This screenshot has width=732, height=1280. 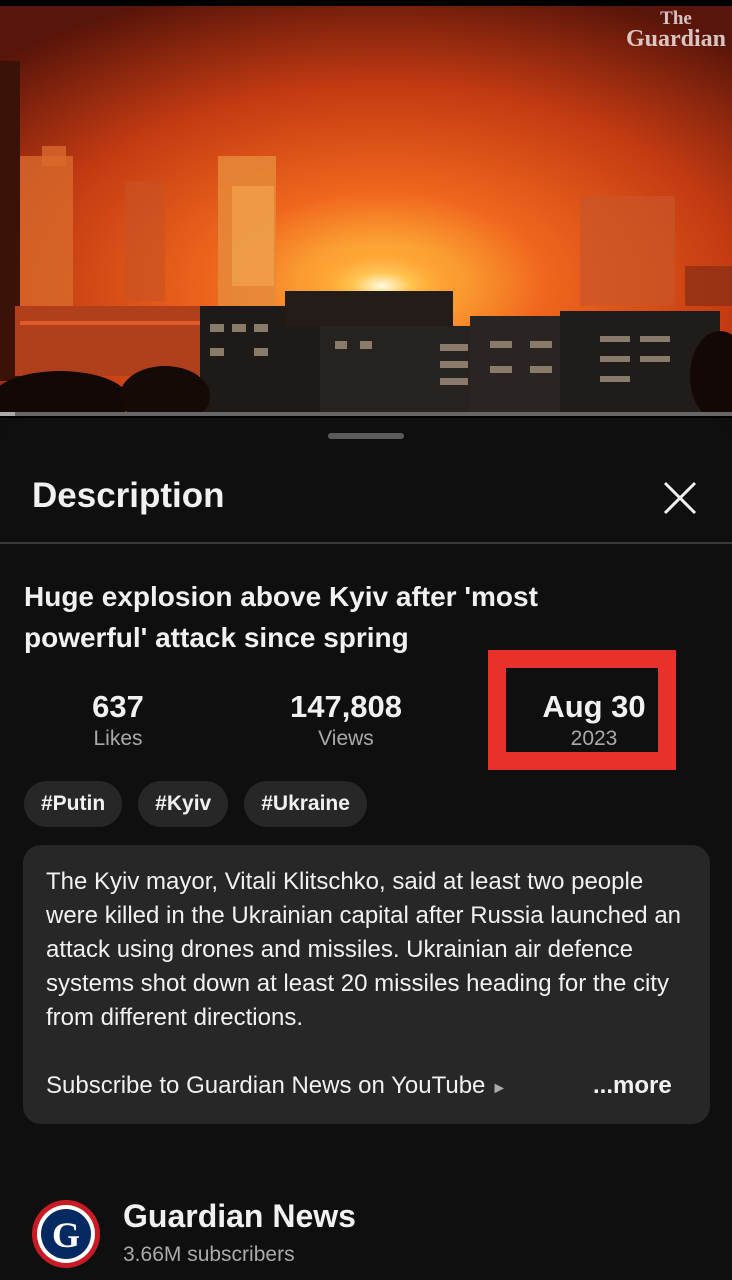 I want to click on divider, so click(x=366, y=543).